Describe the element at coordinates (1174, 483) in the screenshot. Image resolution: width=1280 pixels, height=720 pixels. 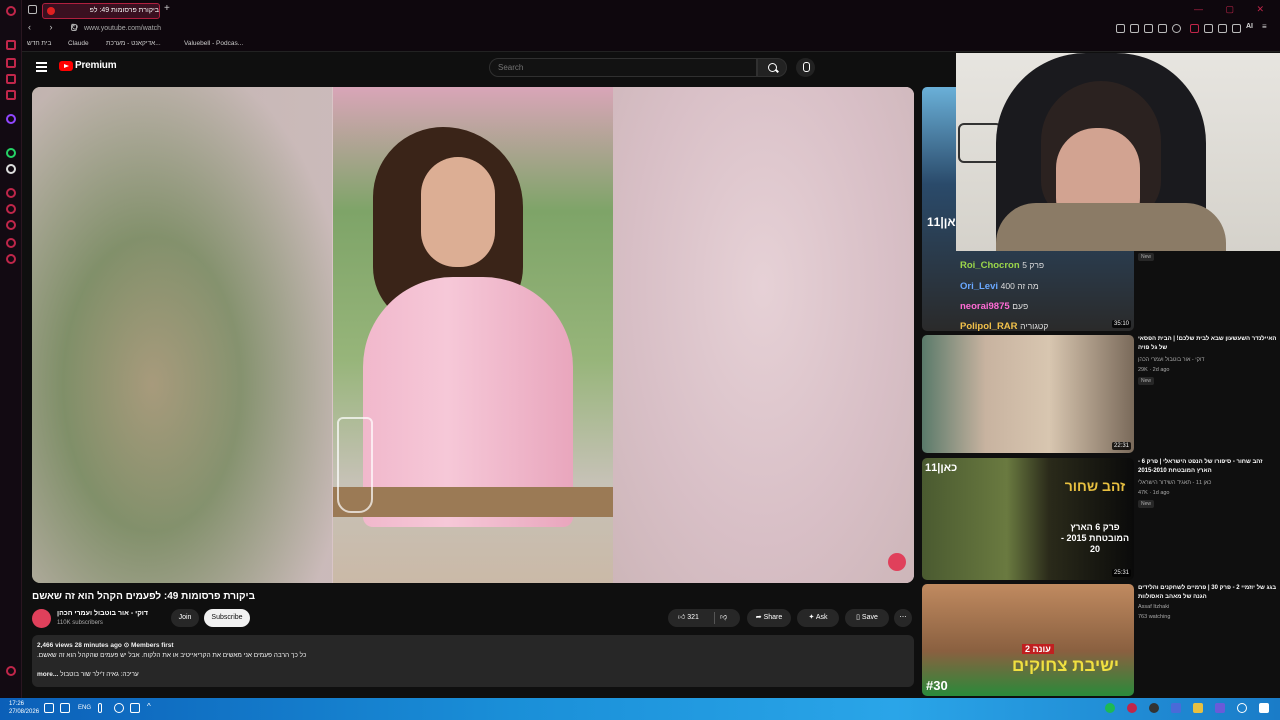
I see `related-channel: כאן 11 - תאגיד השידור הישראלי` at that location.